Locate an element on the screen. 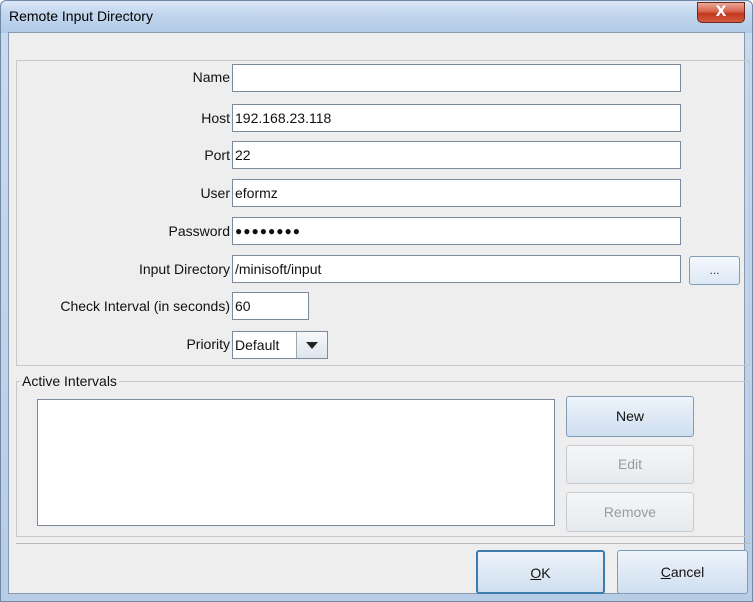 Image resolution: width=753 pixels, height=602 pixels. host-label: Host is located at coordinates (215, 118).